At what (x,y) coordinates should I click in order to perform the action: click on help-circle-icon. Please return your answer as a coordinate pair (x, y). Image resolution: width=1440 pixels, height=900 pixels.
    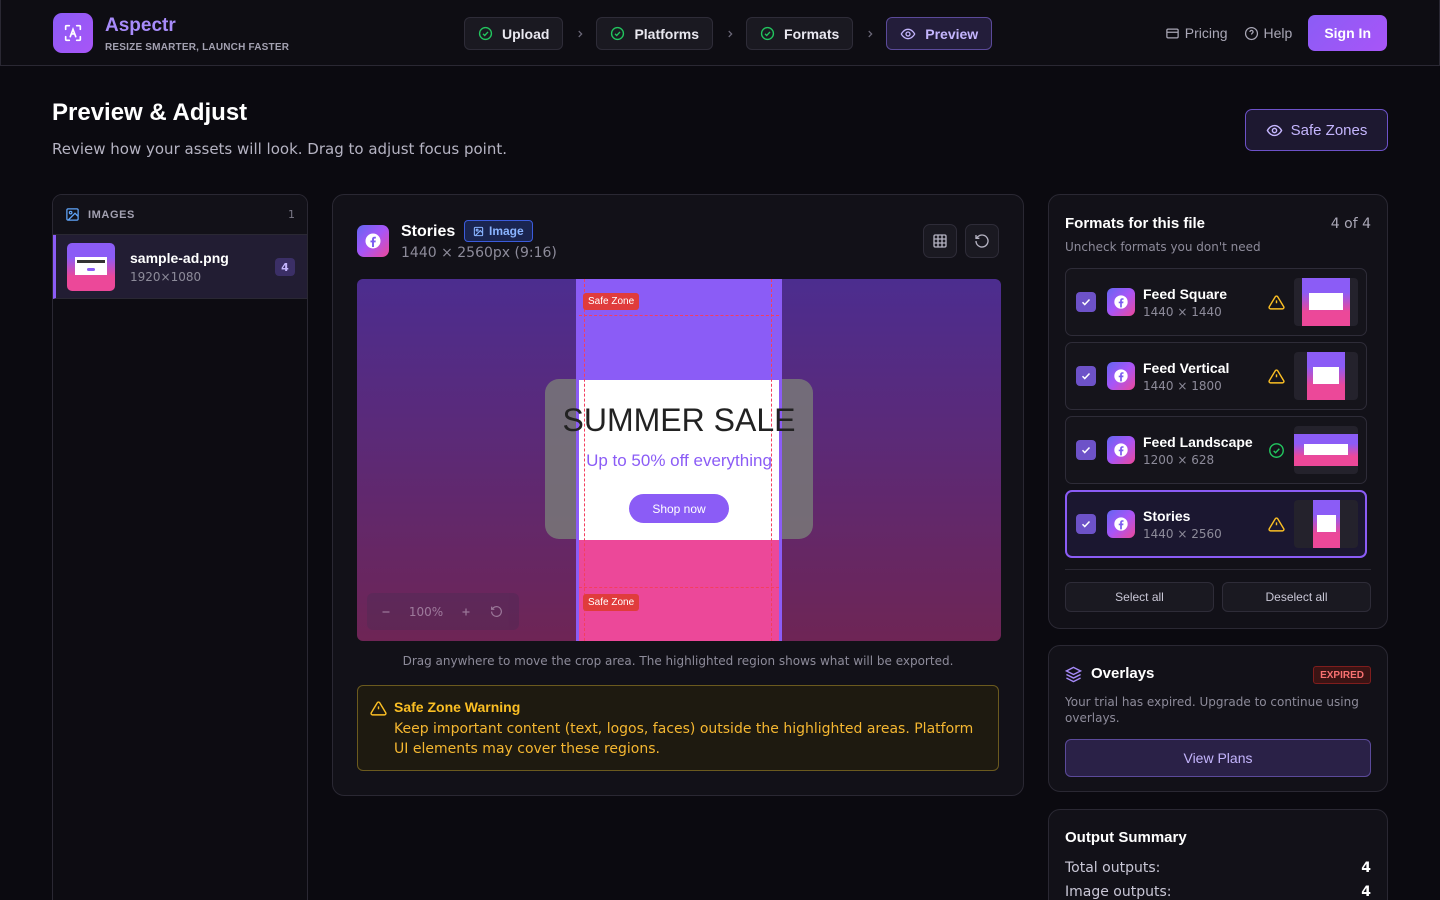
    Looking at the image, I should click on (1251, 33).